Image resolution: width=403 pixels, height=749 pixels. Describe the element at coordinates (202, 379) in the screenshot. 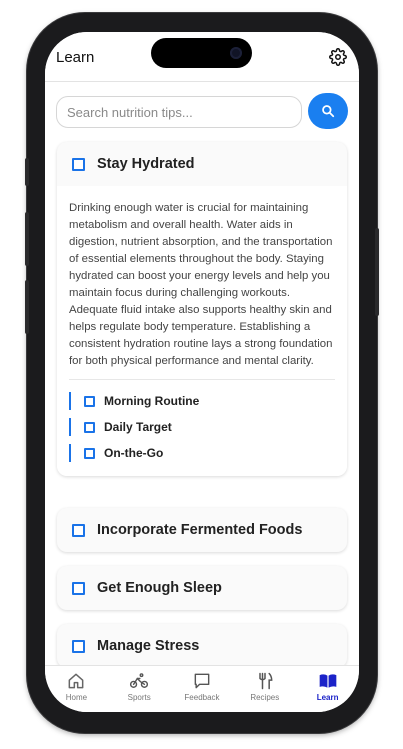

I see `divider` at that location.